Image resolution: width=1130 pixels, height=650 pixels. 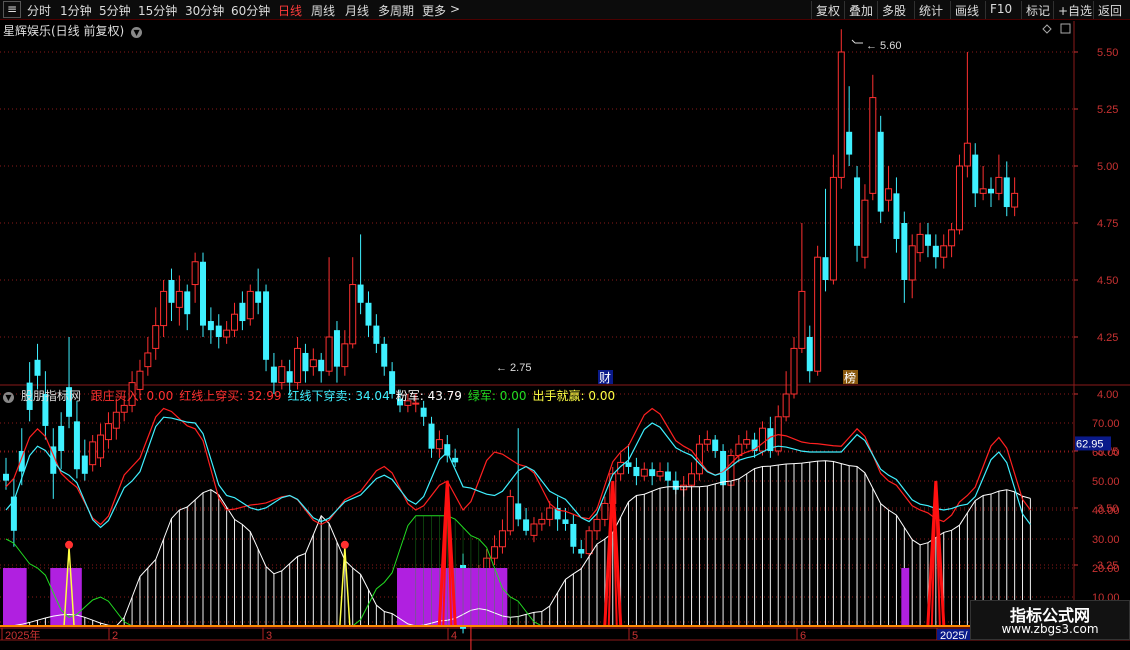 I want to click on high-price-label: ← 5.60, so click(x=883, y=46).